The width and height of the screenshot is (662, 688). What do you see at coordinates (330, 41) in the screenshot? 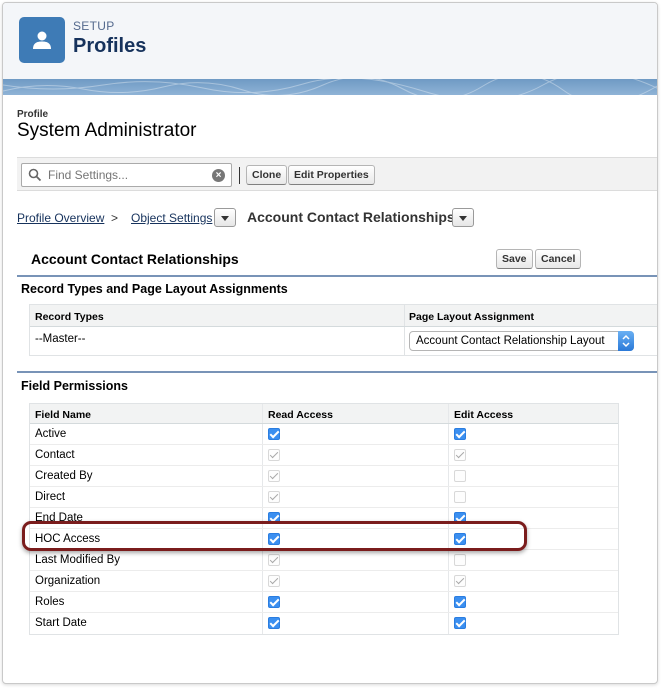
I see `setup-header: SETUP Profiles` at bounding box center [330, 41].